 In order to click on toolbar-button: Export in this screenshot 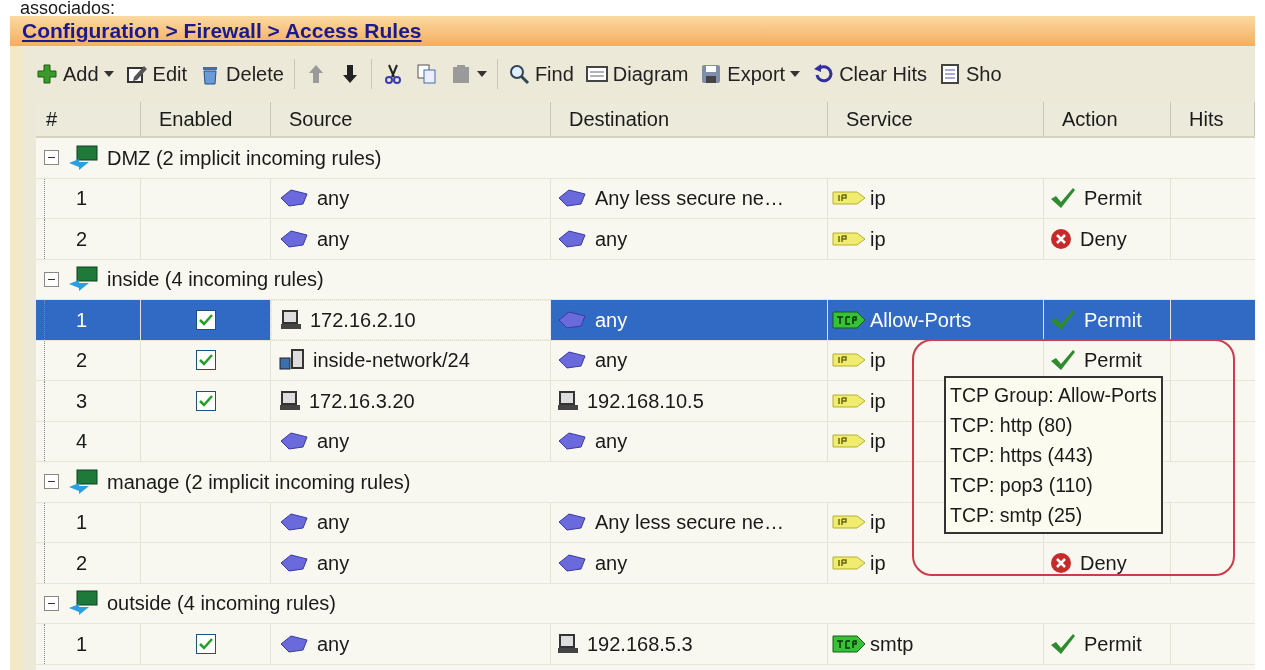, I will do `click(750, 74)`.